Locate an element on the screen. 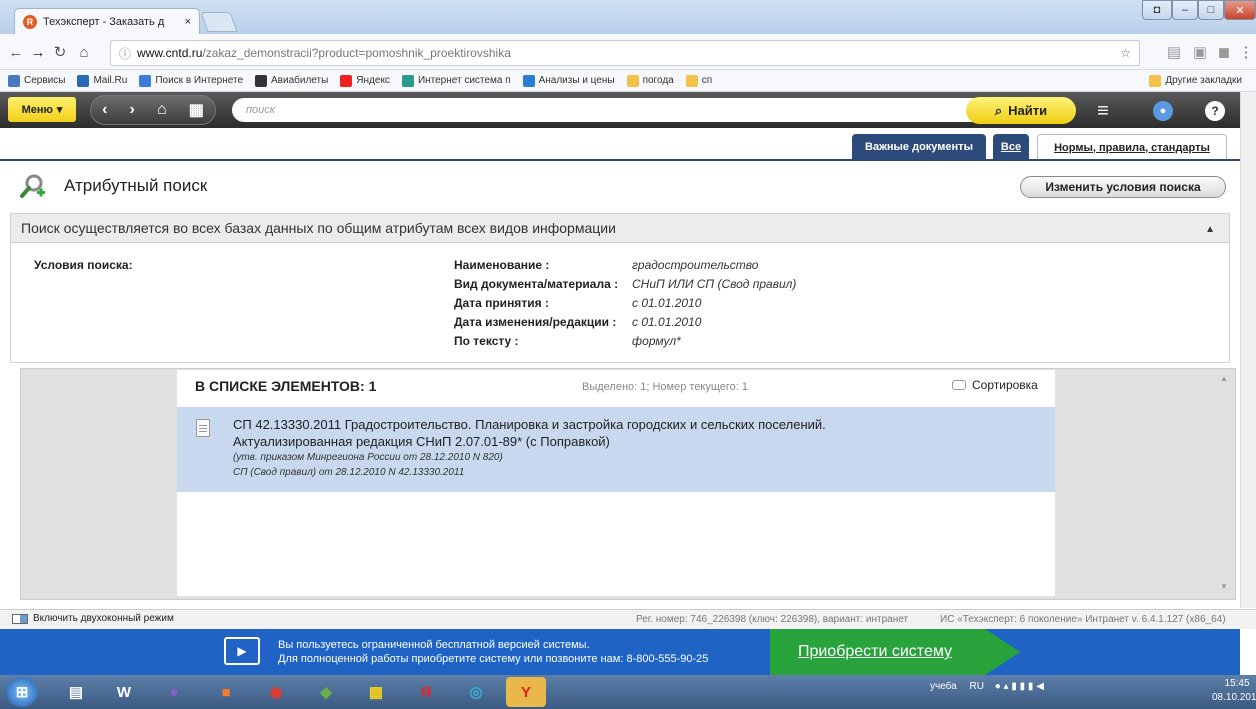 The height and width of the screenshot is (709, 1256). browser-menu-icon: ⋮ is located at coordinates (1246, 52).